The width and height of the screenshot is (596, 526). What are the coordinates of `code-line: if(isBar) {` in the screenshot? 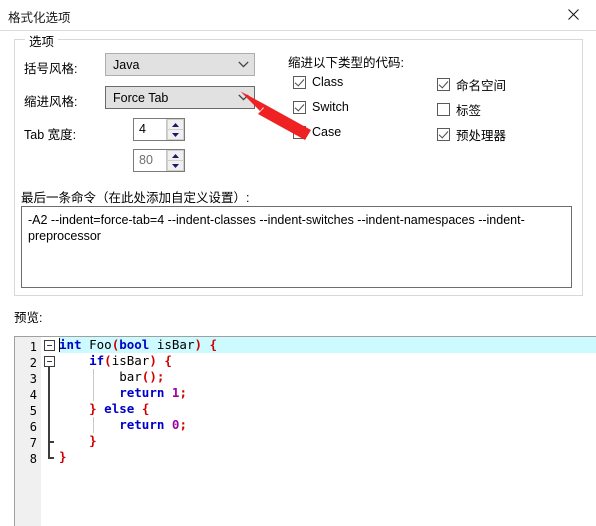 It's located at (130, 360).